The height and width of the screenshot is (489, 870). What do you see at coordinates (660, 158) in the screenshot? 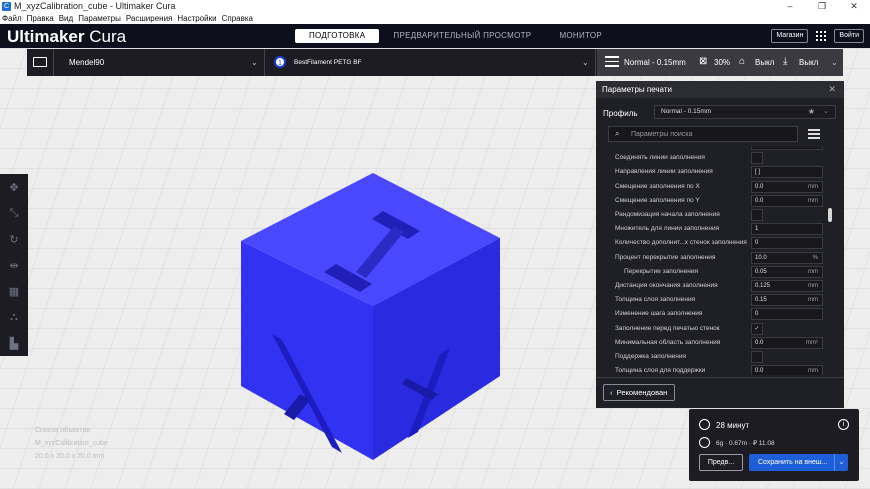
I see `setting-label: Соединять линии заполнения` at bounding box center [660, 158].